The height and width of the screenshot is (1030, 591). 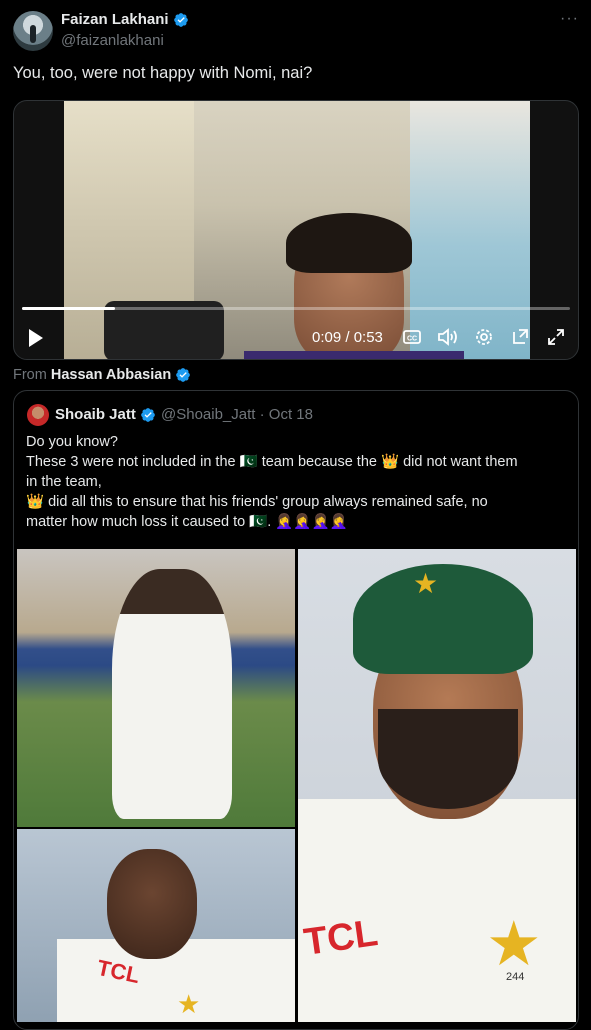 I want to click on video-progress-fill, so click(x=69, y=308).